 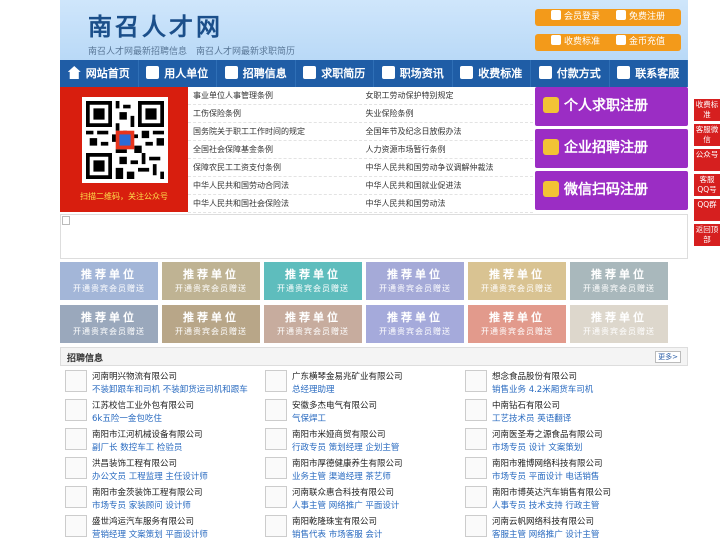 I want to click on policy-link: 女职工劳动保护特别规定, so click(x=447, y=95).